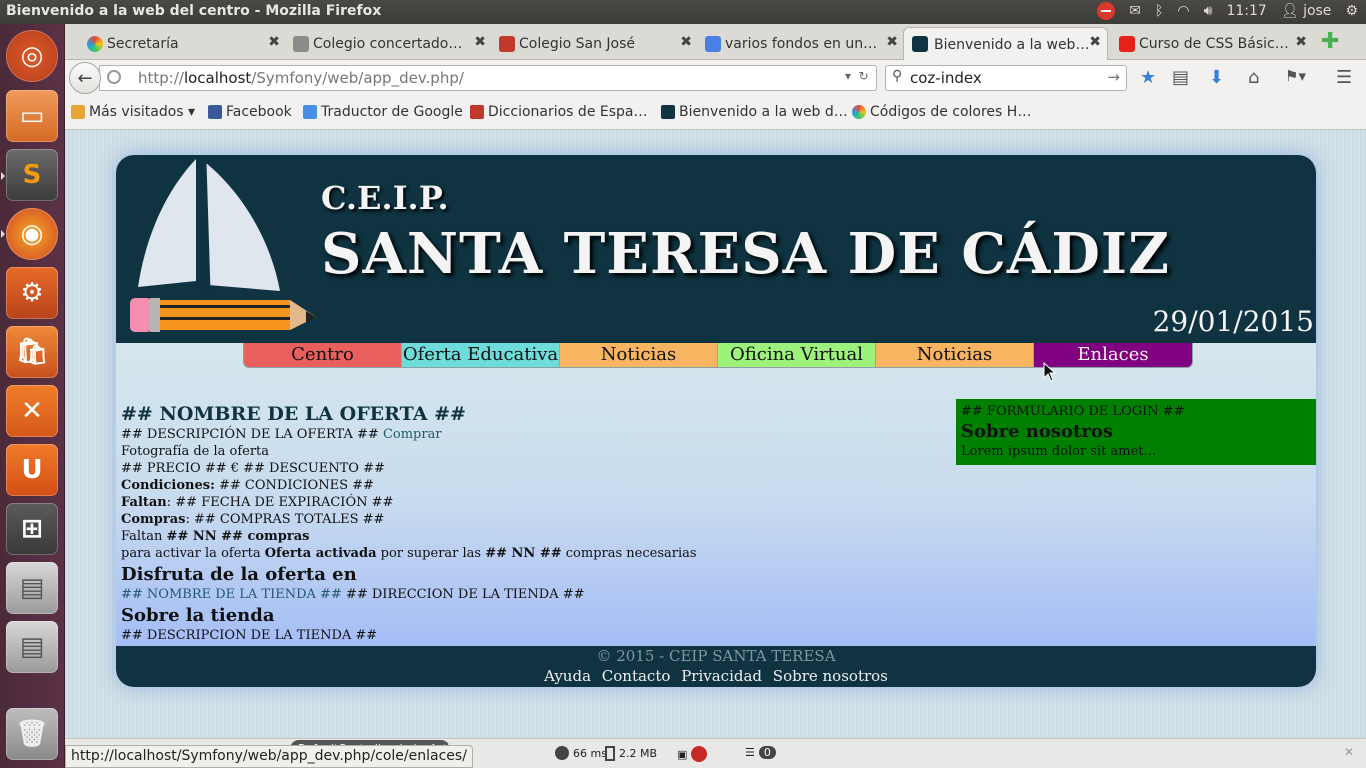 The height and width of the screenshot is (768, 1366). I want to click on offer-conditions: ## CONDICIONES ##, so click(296, 485).